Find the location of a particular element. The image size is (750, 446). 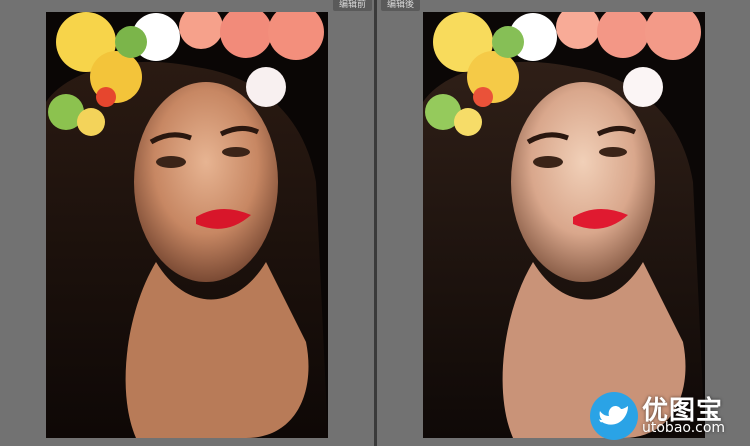

after-tab-label: 编辑後 is located at coordinates (401, 5).